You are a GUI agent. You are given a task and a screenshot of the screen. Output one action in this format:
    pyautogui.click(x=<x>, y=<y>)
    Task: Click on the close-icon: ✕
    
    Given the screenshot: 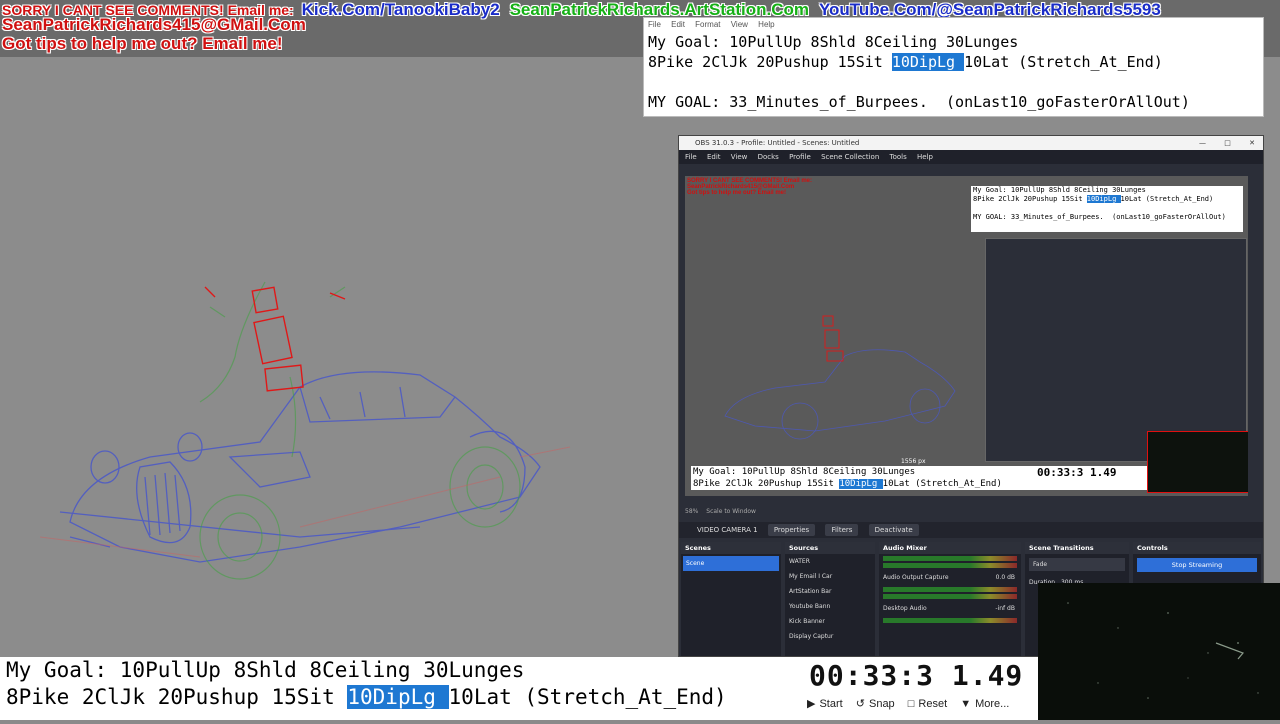 What is the action you would take?
    pyautogui.click(x=1252, y=143)
    